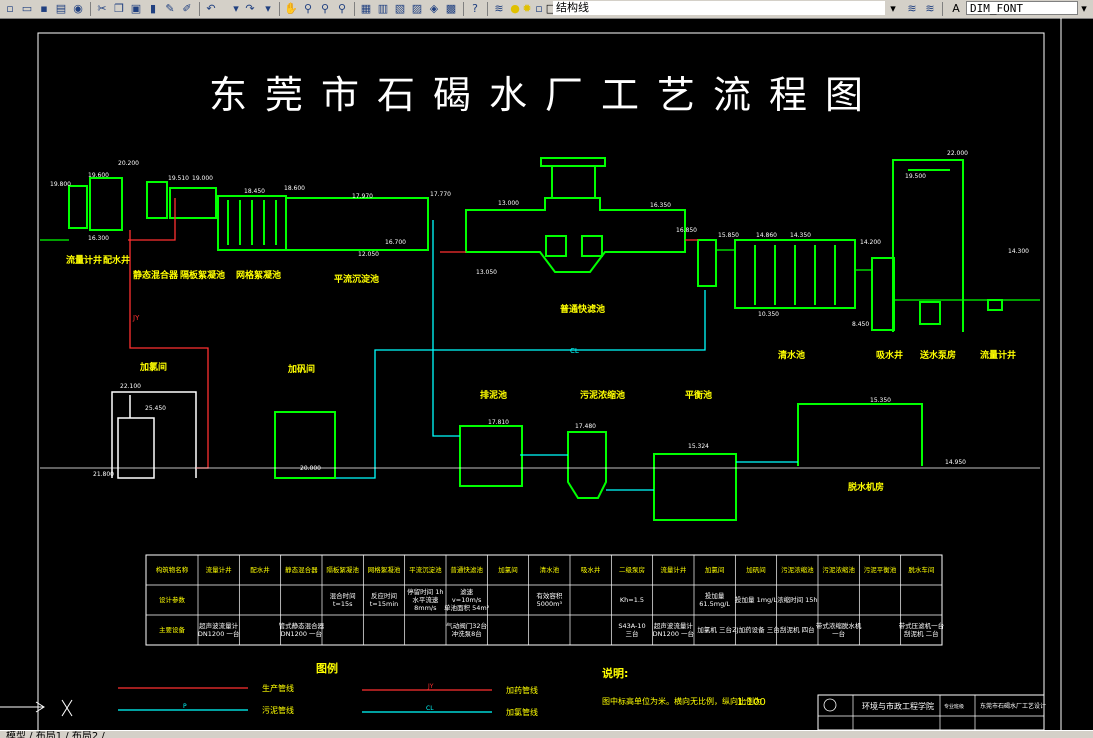  Describe the element at coordinates (61, 8) in the screenshot. I see `print-icon: ▤` at that location.